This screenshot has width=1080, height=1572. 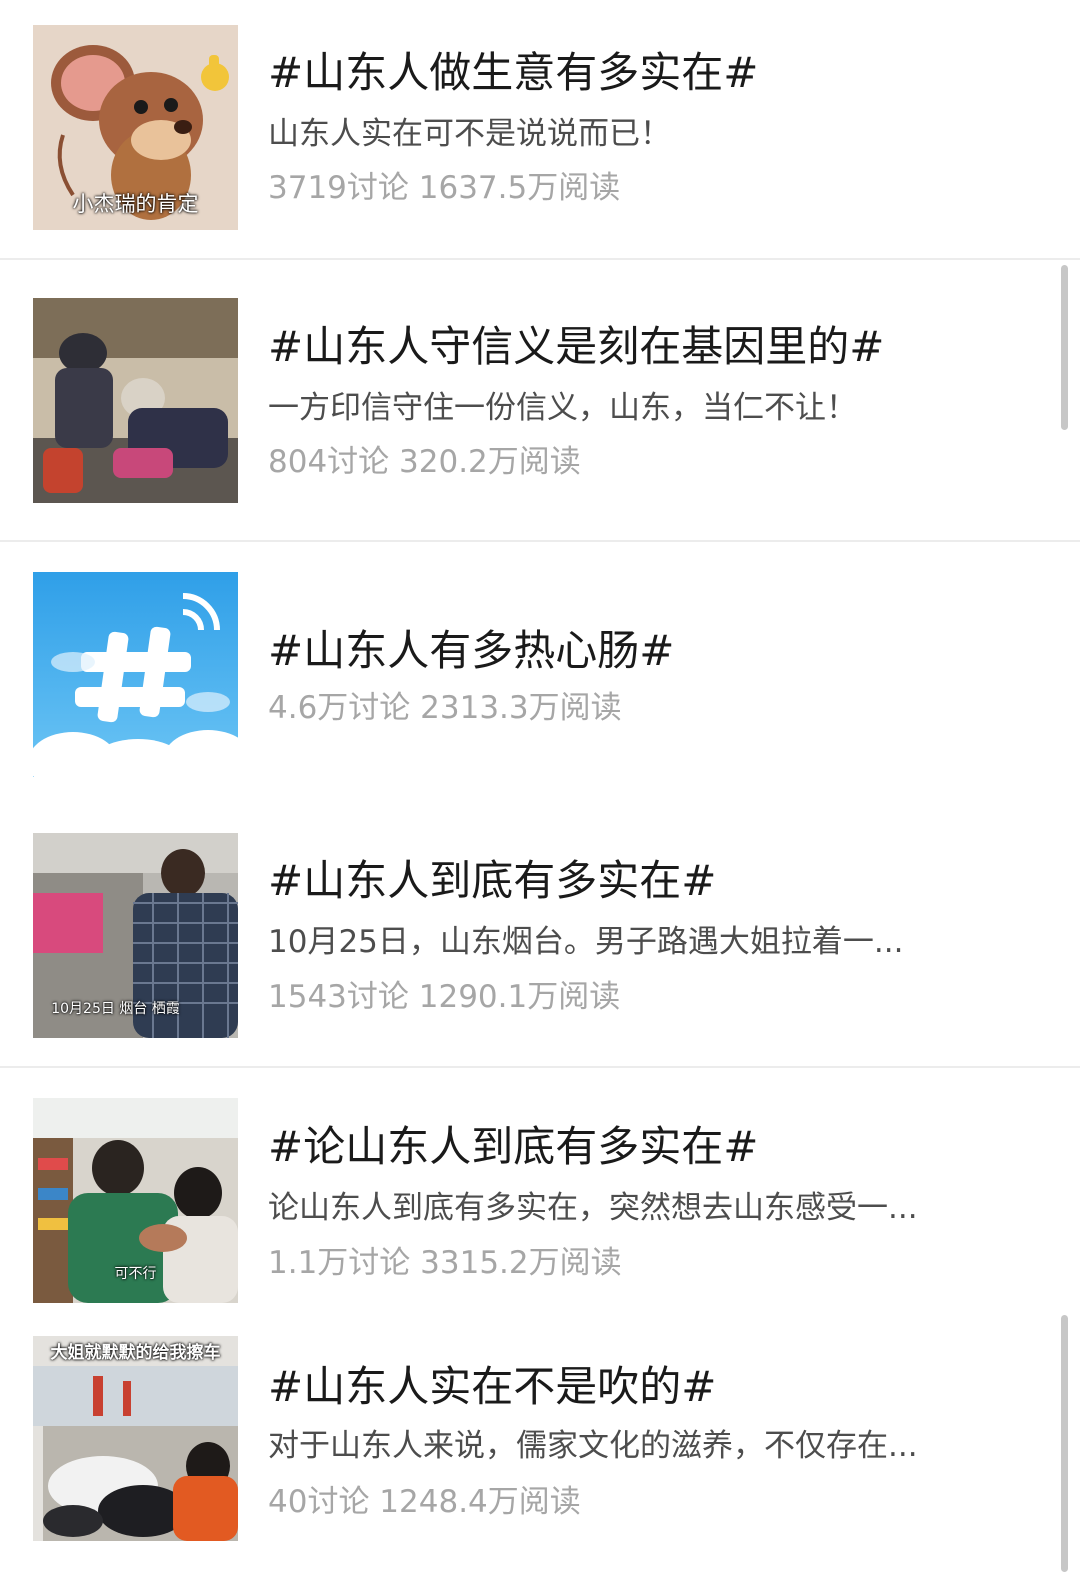 I want to click on topic-thumbnail: 小杰瑞的肯定, so click(x=135, y=127).